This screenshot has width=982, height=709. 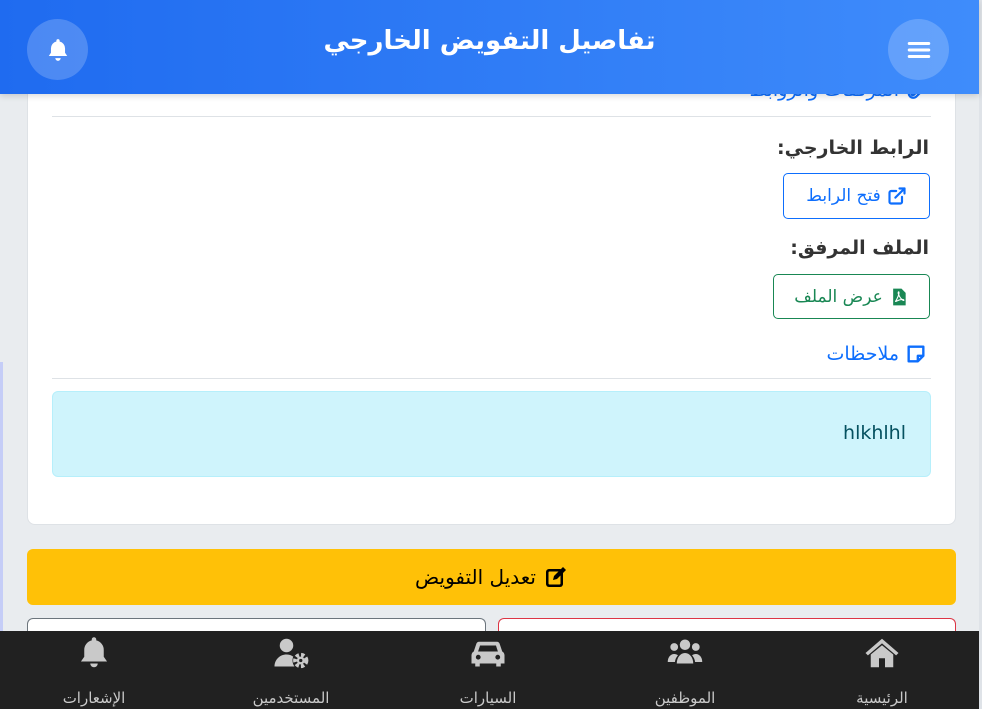 I want to click on app-header: تفاصيل التفويض الخارجي, so click(x=489, y=47).